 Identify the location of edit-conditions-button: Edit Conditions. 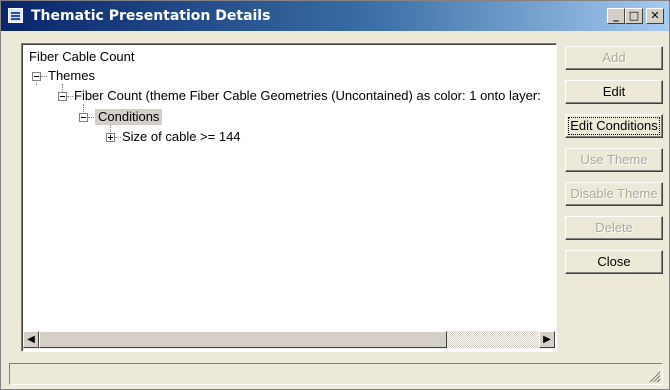
(614, 126).